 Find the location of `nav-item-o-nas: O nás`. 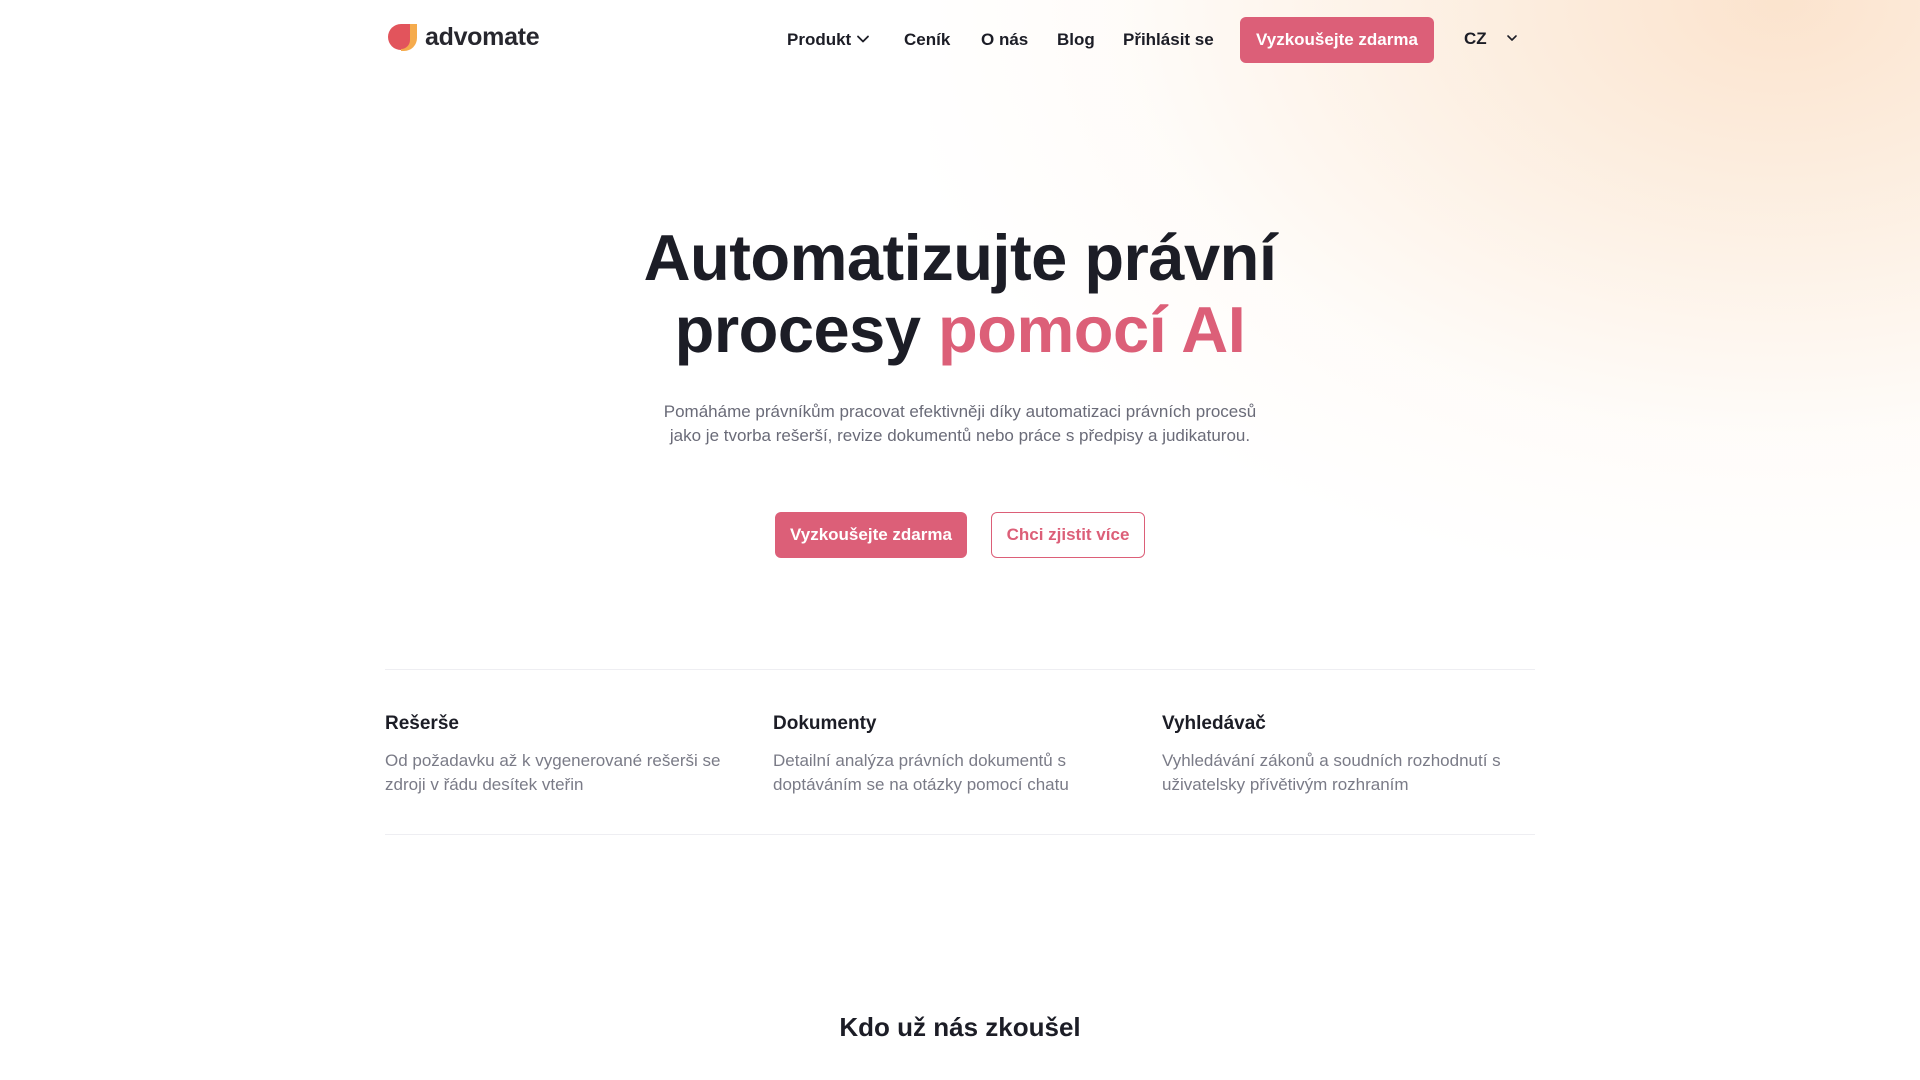

nav-item-o-nas: O nás is located at coordinates (1004, 40).